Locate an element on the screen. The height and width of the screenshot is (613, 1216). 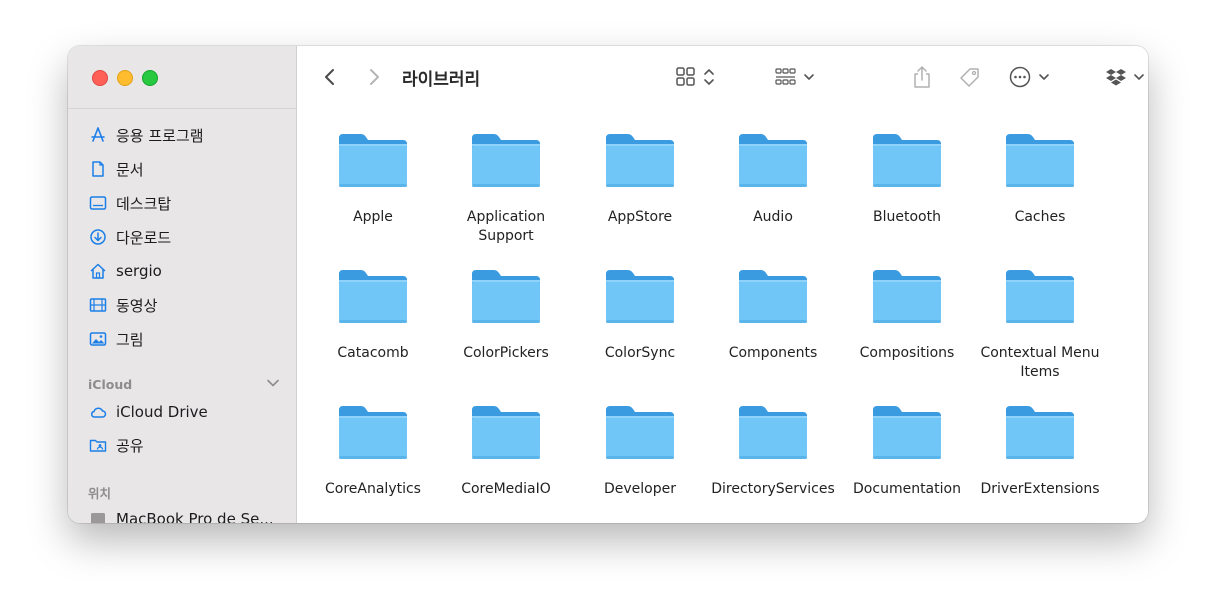
folder-item: Audio is located at coordinates (773, 177).